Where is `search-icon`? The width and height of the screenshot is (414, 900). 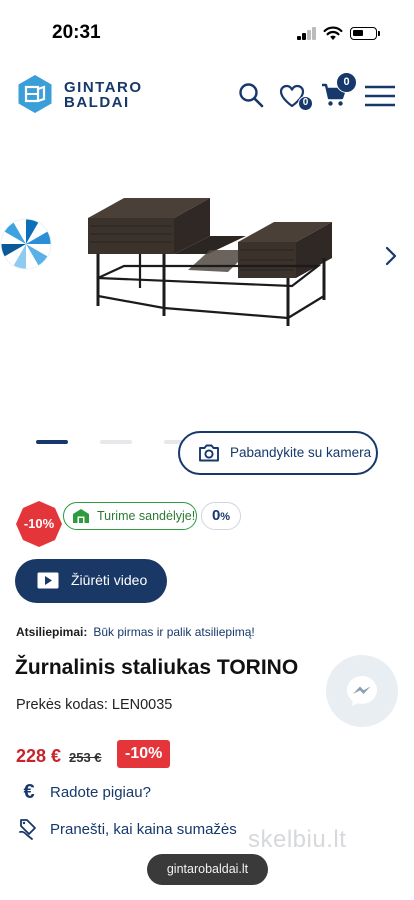
search-icon is located at coordinates (251, 95).